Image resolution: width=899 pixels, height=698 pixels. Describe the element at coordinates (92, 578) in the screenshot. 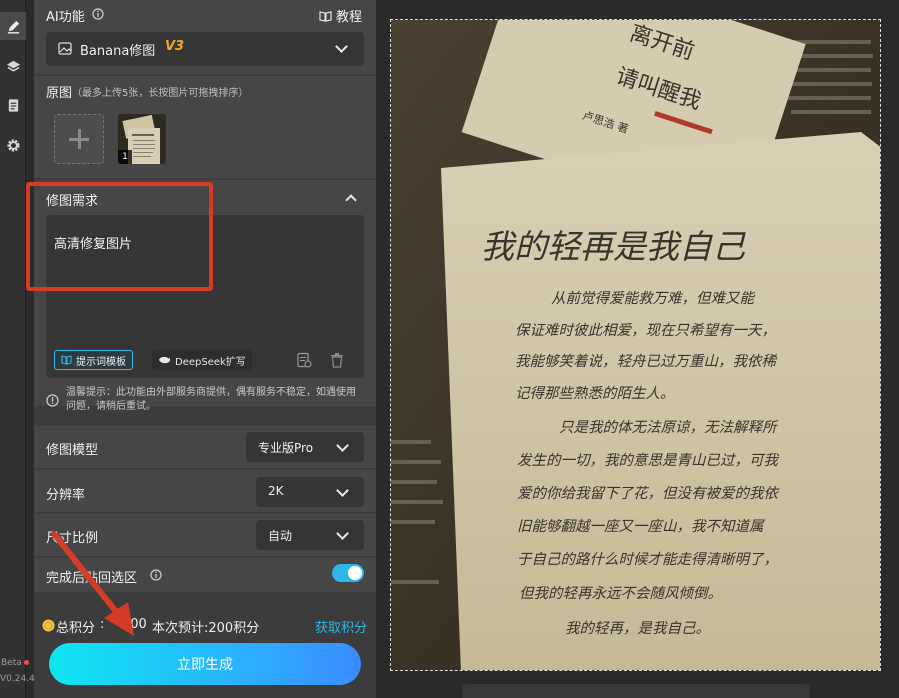

I see `paste-back-label: 完成后贴回选区` at that location.